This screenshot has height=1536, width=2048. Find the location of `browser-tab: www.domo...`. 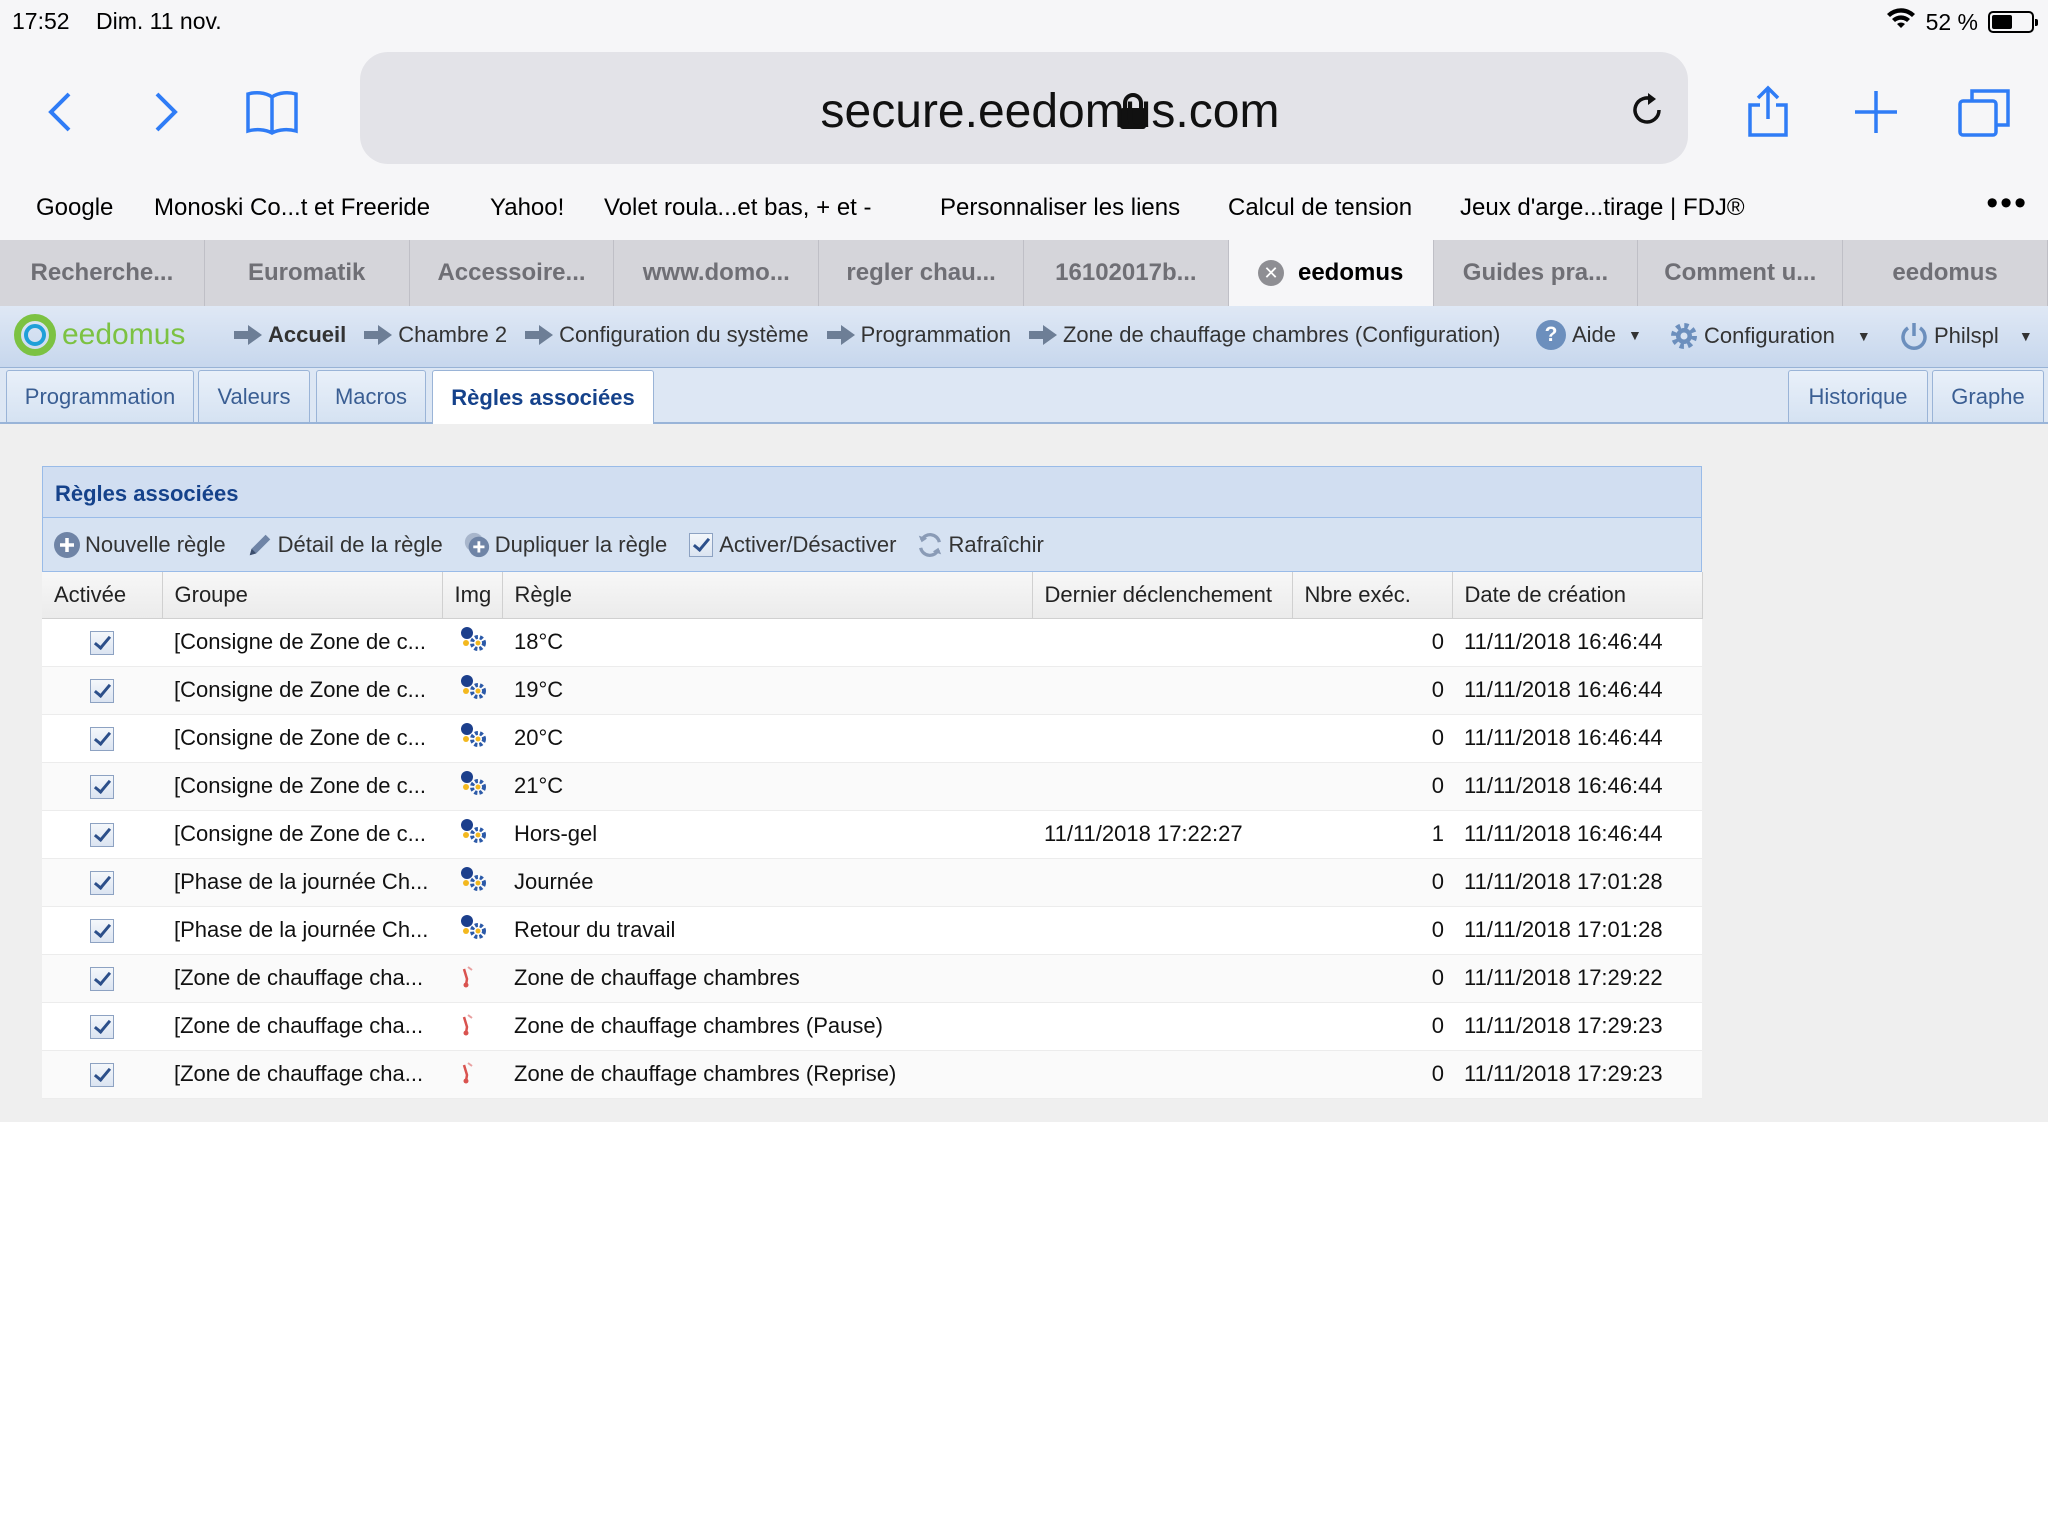

browser-tab: www.domo... is located at coordinates (717, 273).